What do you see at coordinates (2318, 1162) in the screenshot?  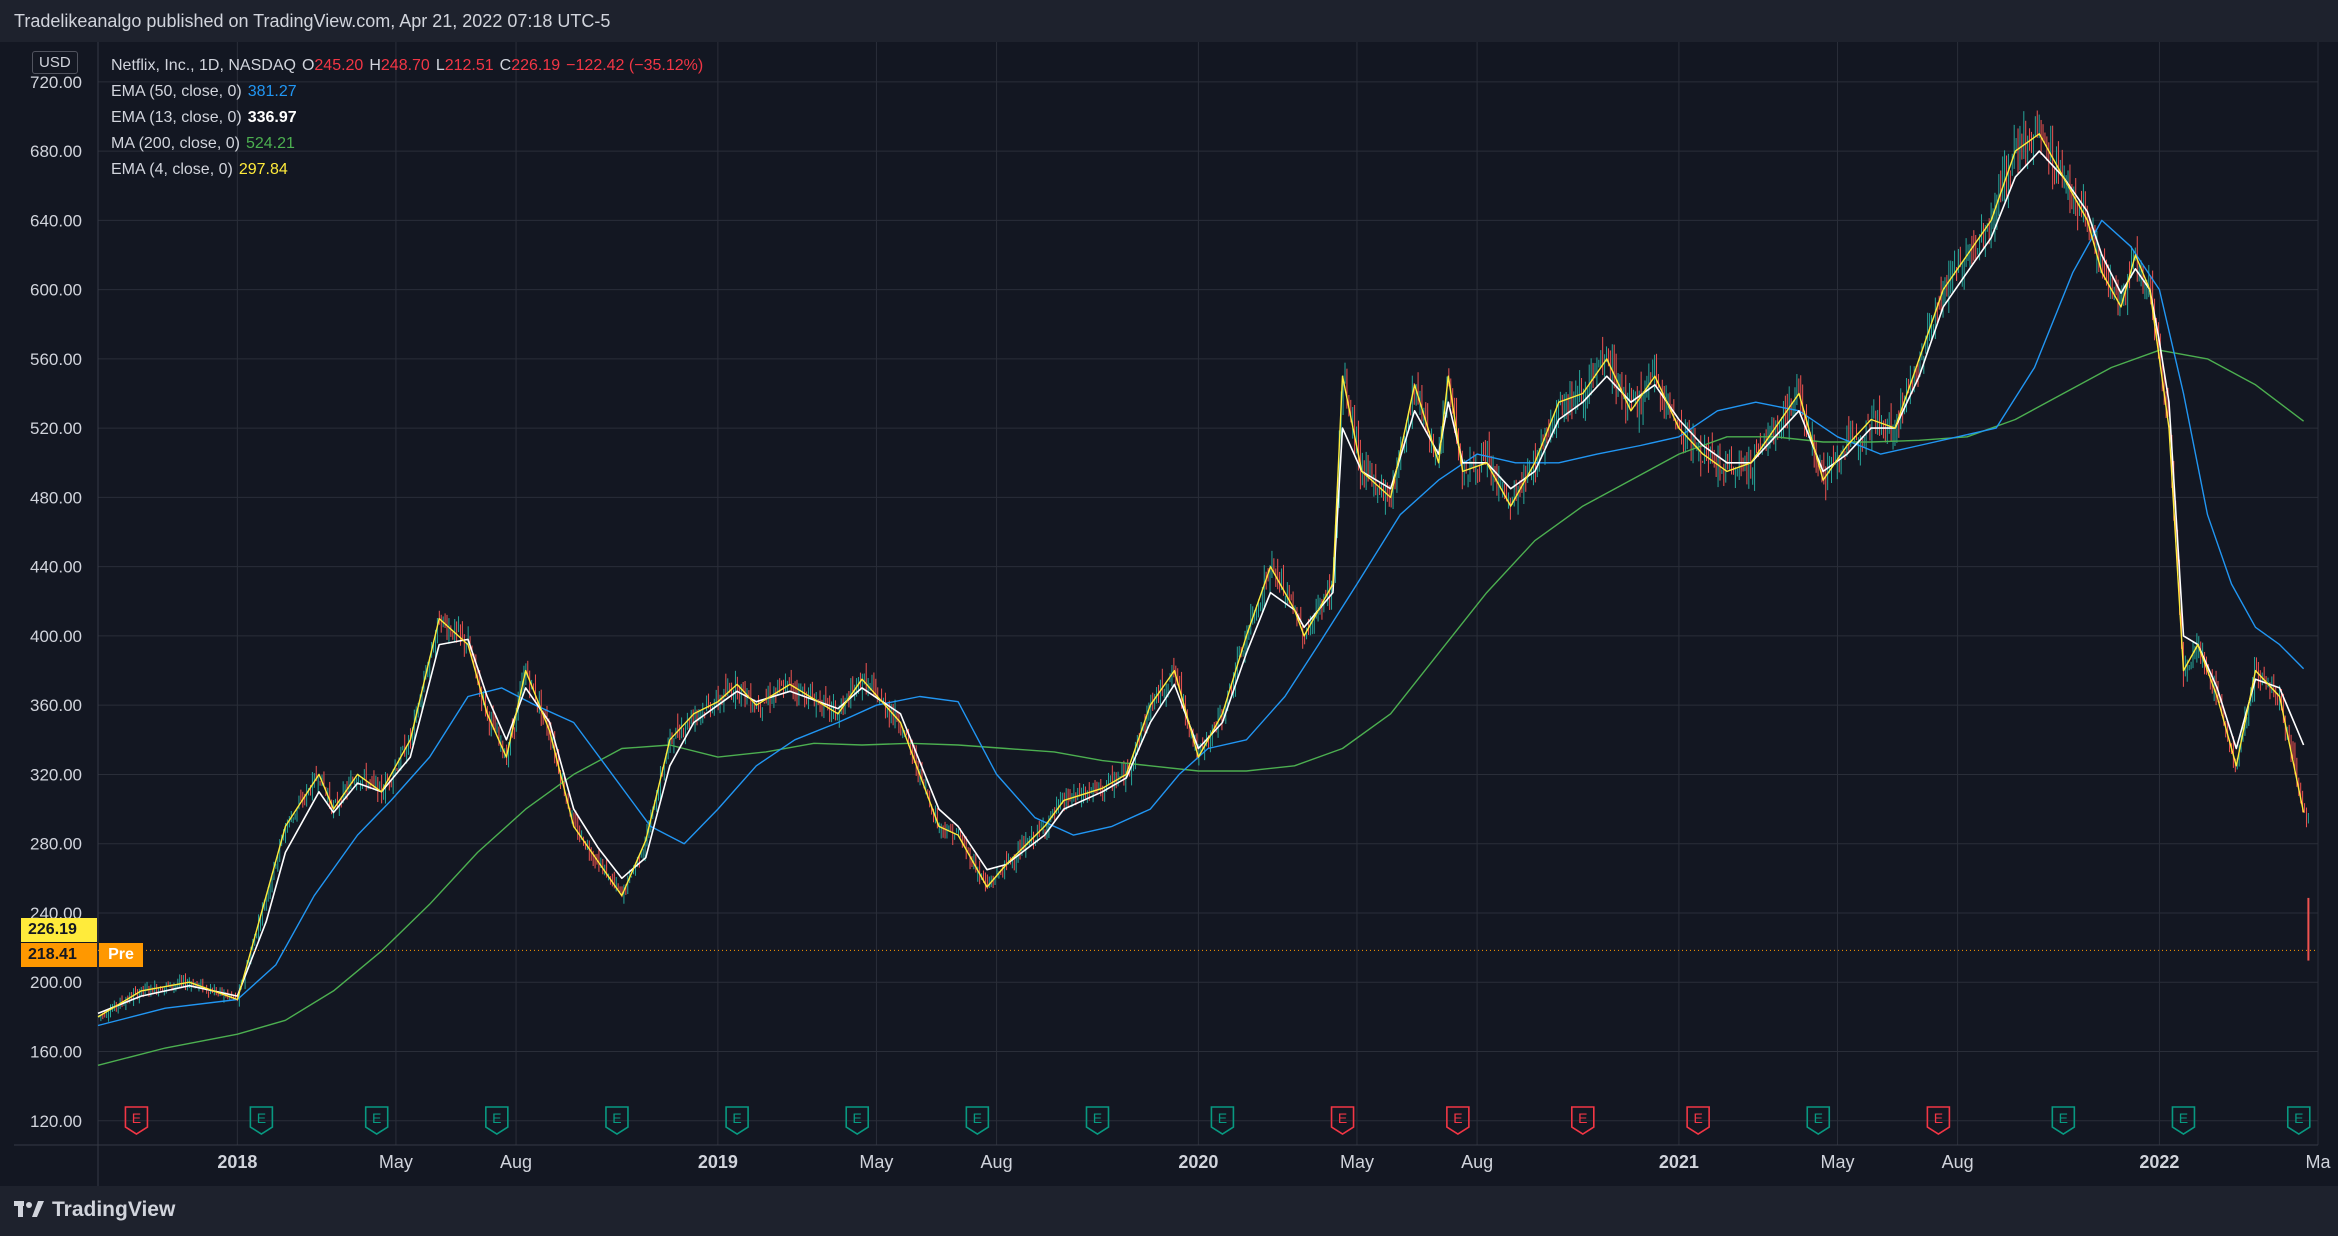 I see `x-tick-label: Ma` at bounding box center [2318, 1162].